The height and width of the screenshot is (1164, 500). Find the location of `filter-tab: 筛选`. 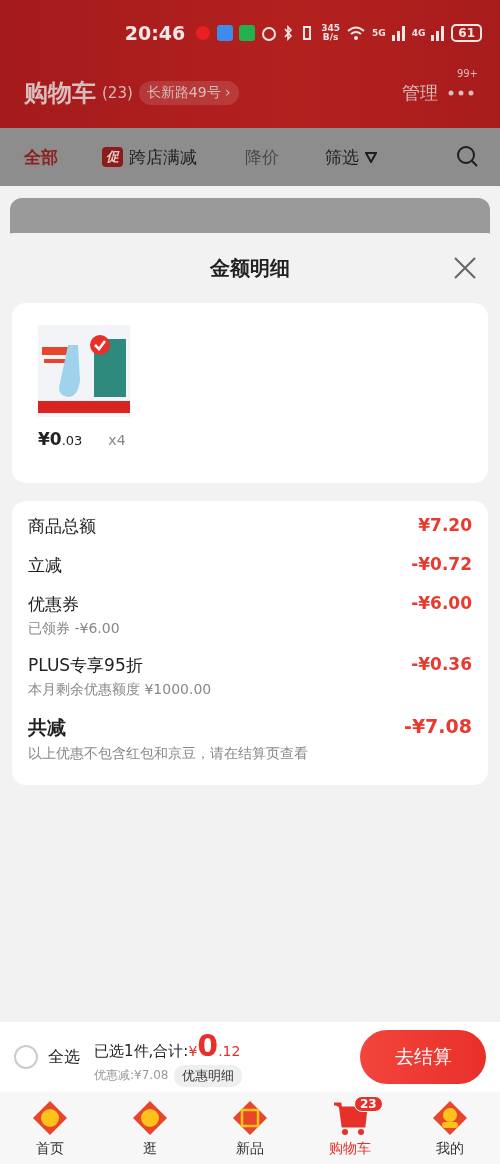

filter-tab: 筛选 is located at coordinates (342, 157).